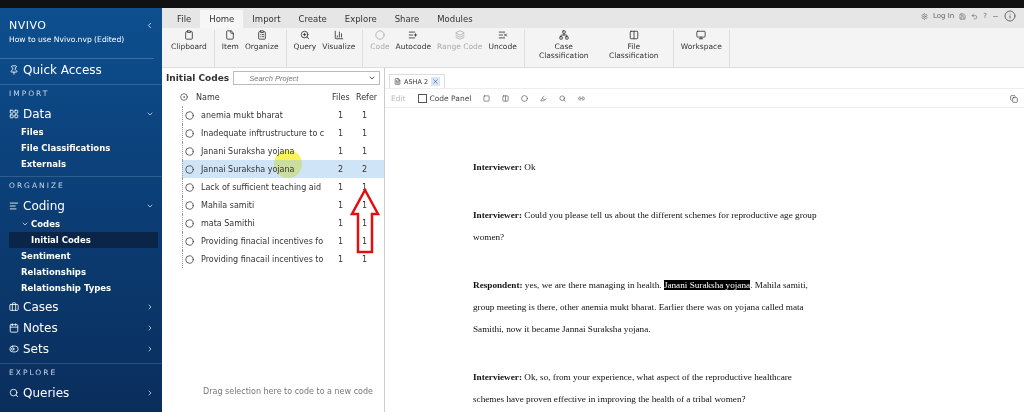 The width and height of the screenshot is (1024, 412). Describe the element at coordinates (263, 259) in the screenshot. I see `code-name: Providing finacail incentives to` at that location.